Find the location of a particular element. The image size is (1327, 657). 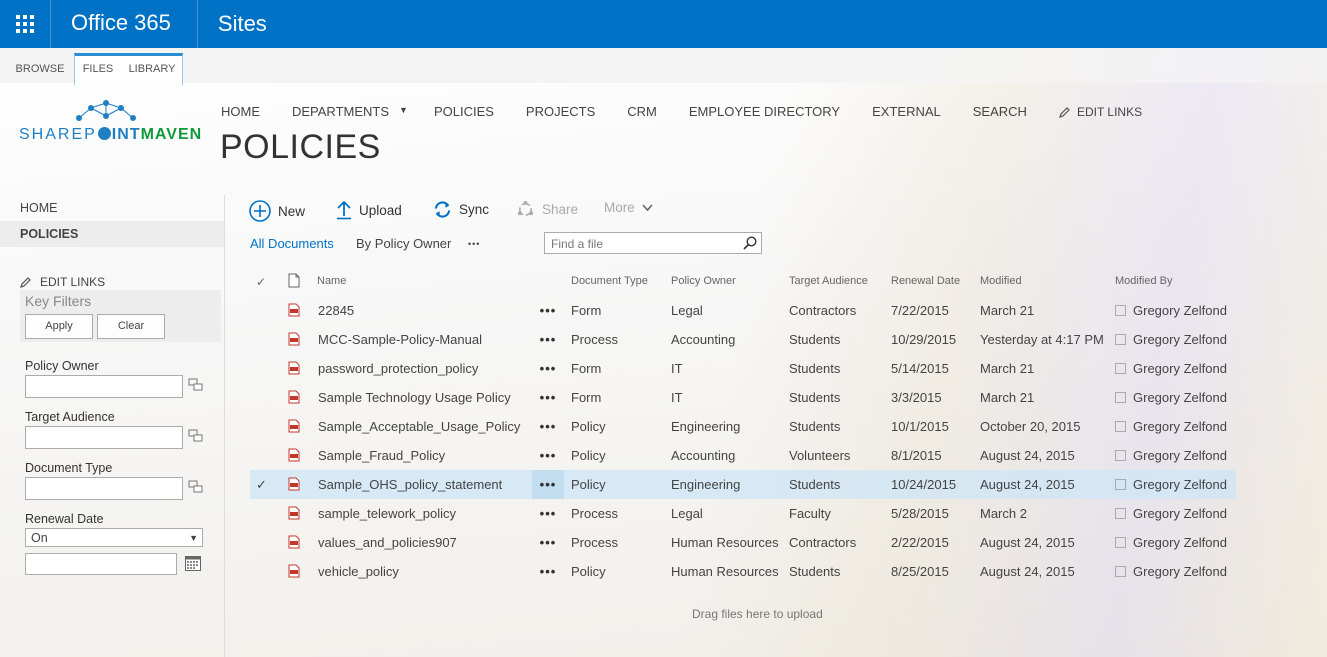

col-header-modified: Modified is located at coordinates (1001, 281).